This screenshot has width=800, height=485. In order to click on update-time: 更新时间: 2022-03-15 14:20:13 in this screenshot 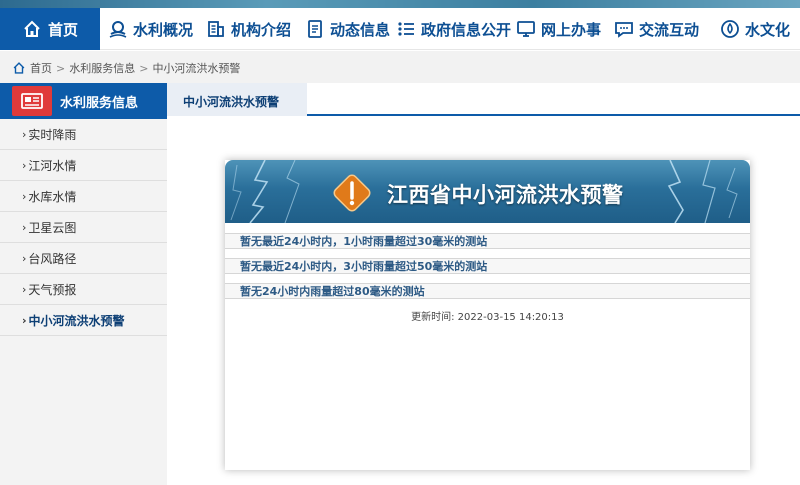, I will do `click(487, 315)`.